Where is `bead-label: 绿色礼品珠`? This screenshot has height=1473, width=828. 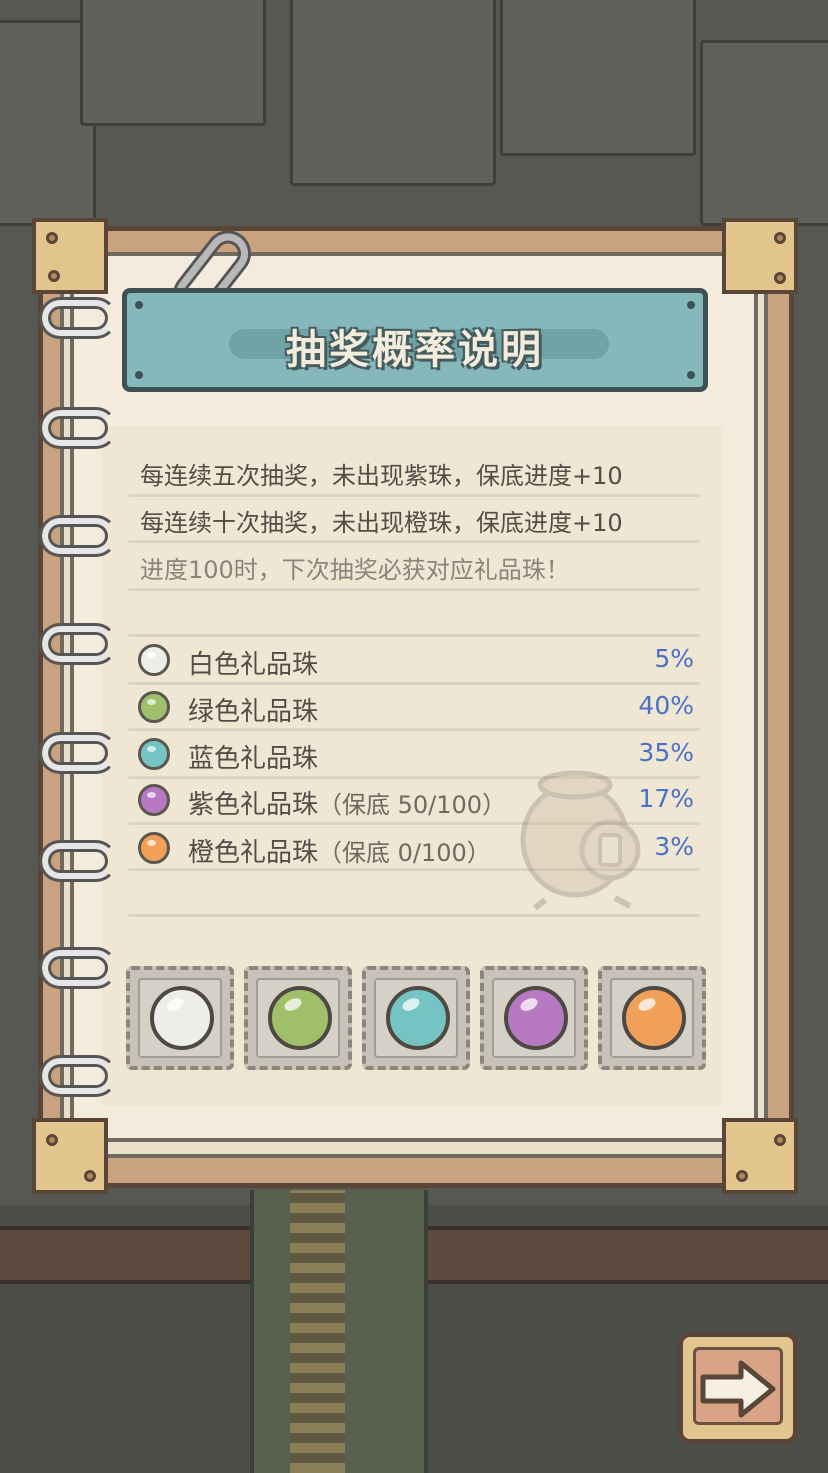 bead-label: 绿色礼品珠 is located at coordinates (253, 712).